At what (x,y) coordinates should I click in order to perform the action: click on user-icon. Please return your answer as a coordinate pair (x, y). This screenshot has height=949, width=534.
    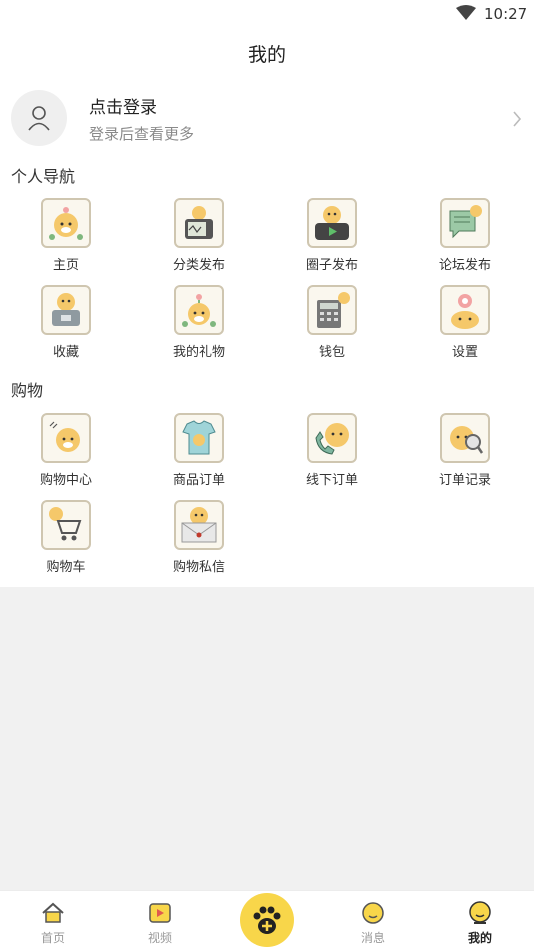
    Looking at the image, I should click on (39, 118).